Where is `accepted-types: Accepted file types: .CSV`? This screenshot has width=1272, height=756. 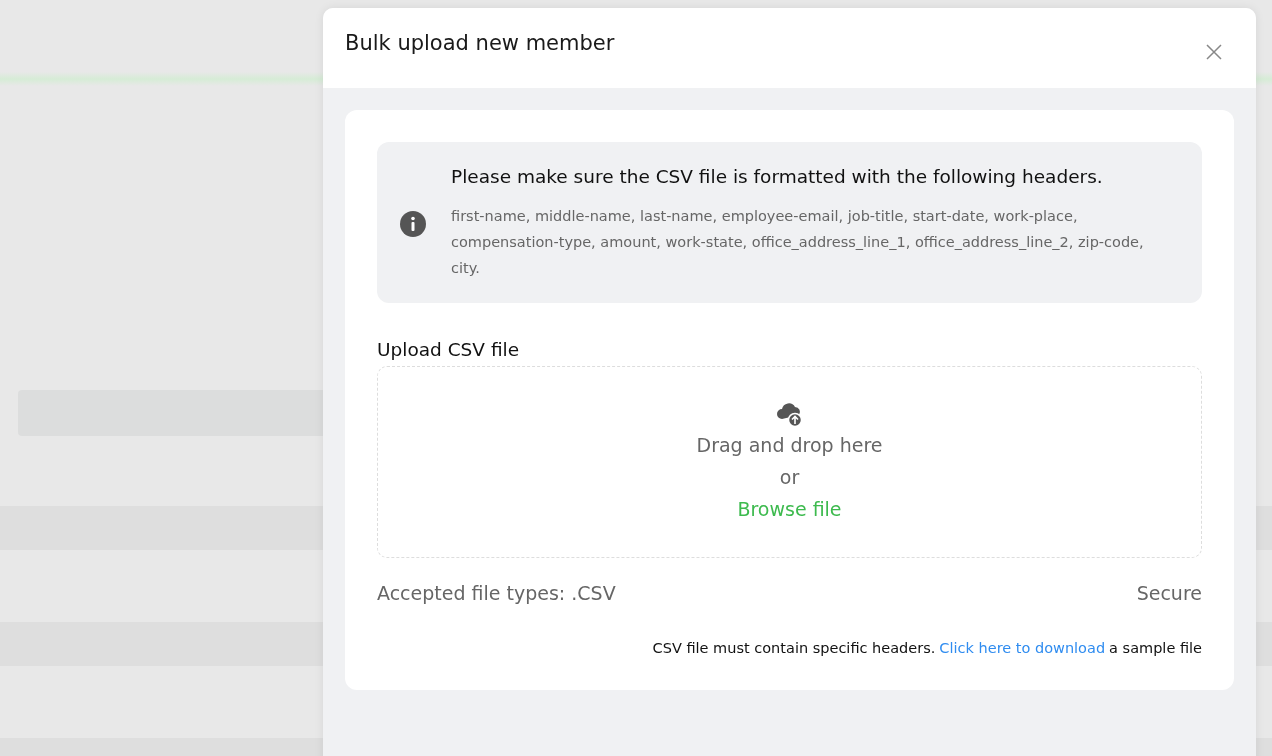
accepted-types: Accepted file types: .CSV is located at coordinates (496, 593).